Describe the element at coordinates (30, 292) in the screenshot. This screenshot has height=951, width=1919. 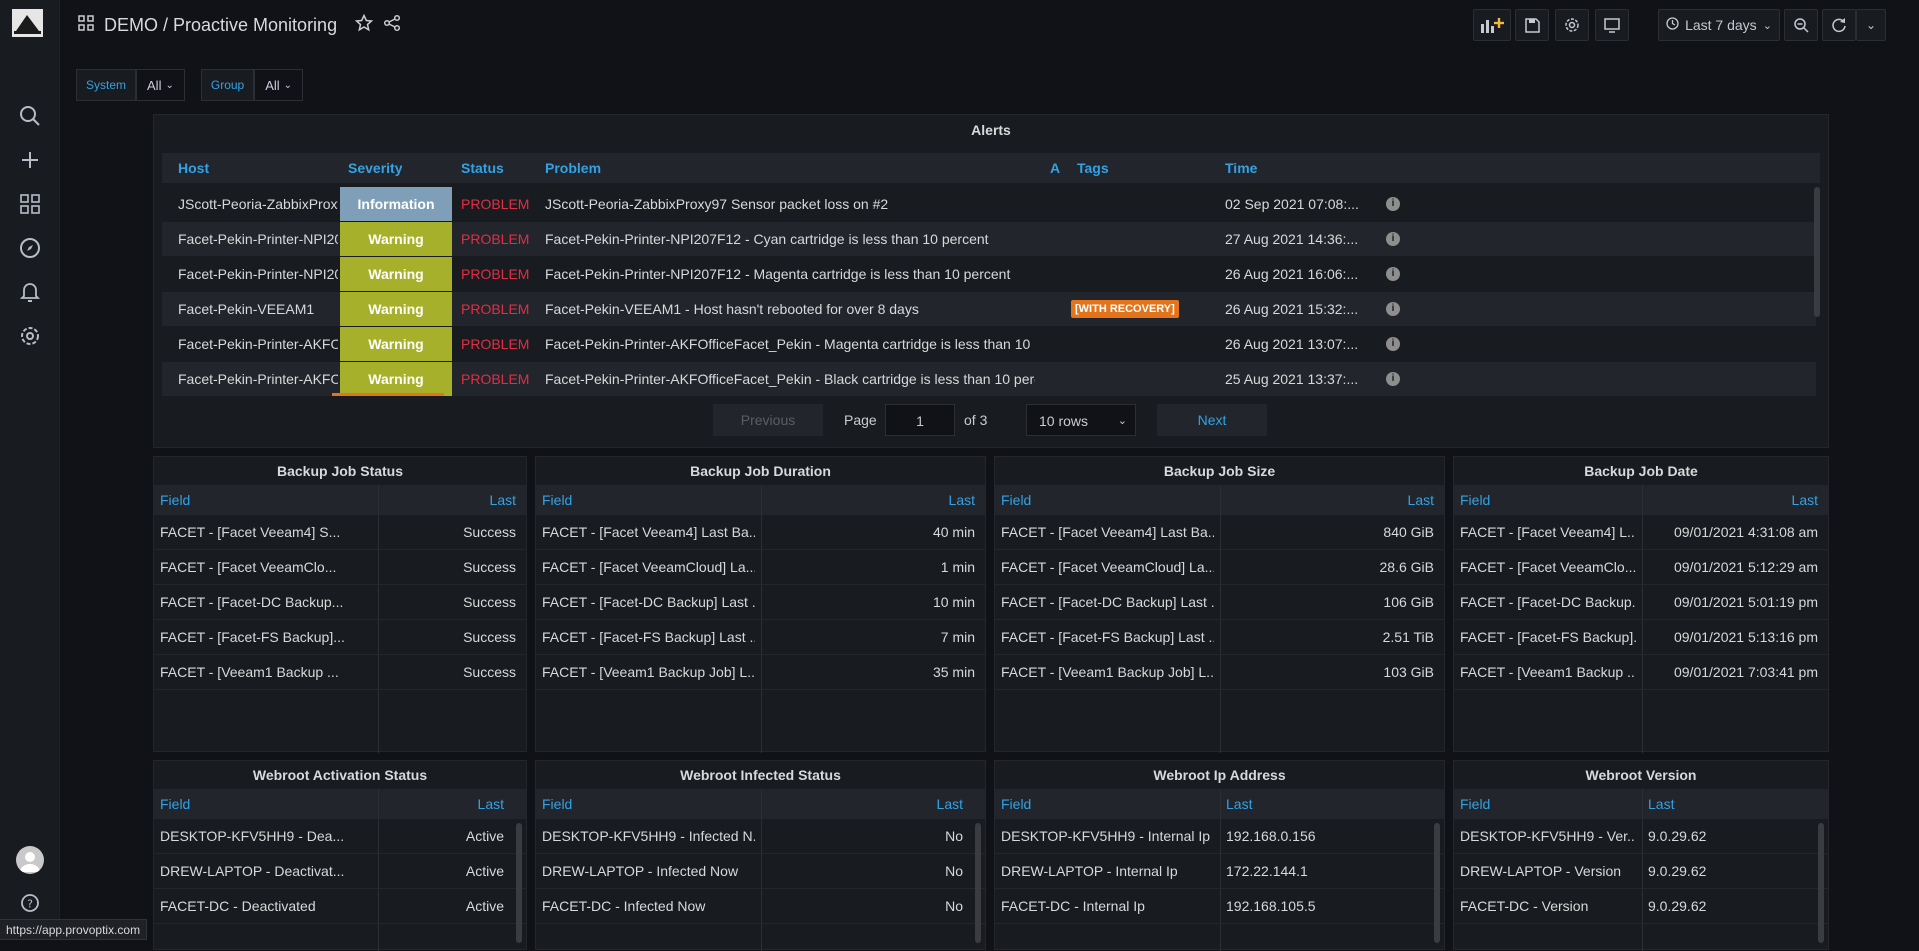
I see `bell-icon` at that location.